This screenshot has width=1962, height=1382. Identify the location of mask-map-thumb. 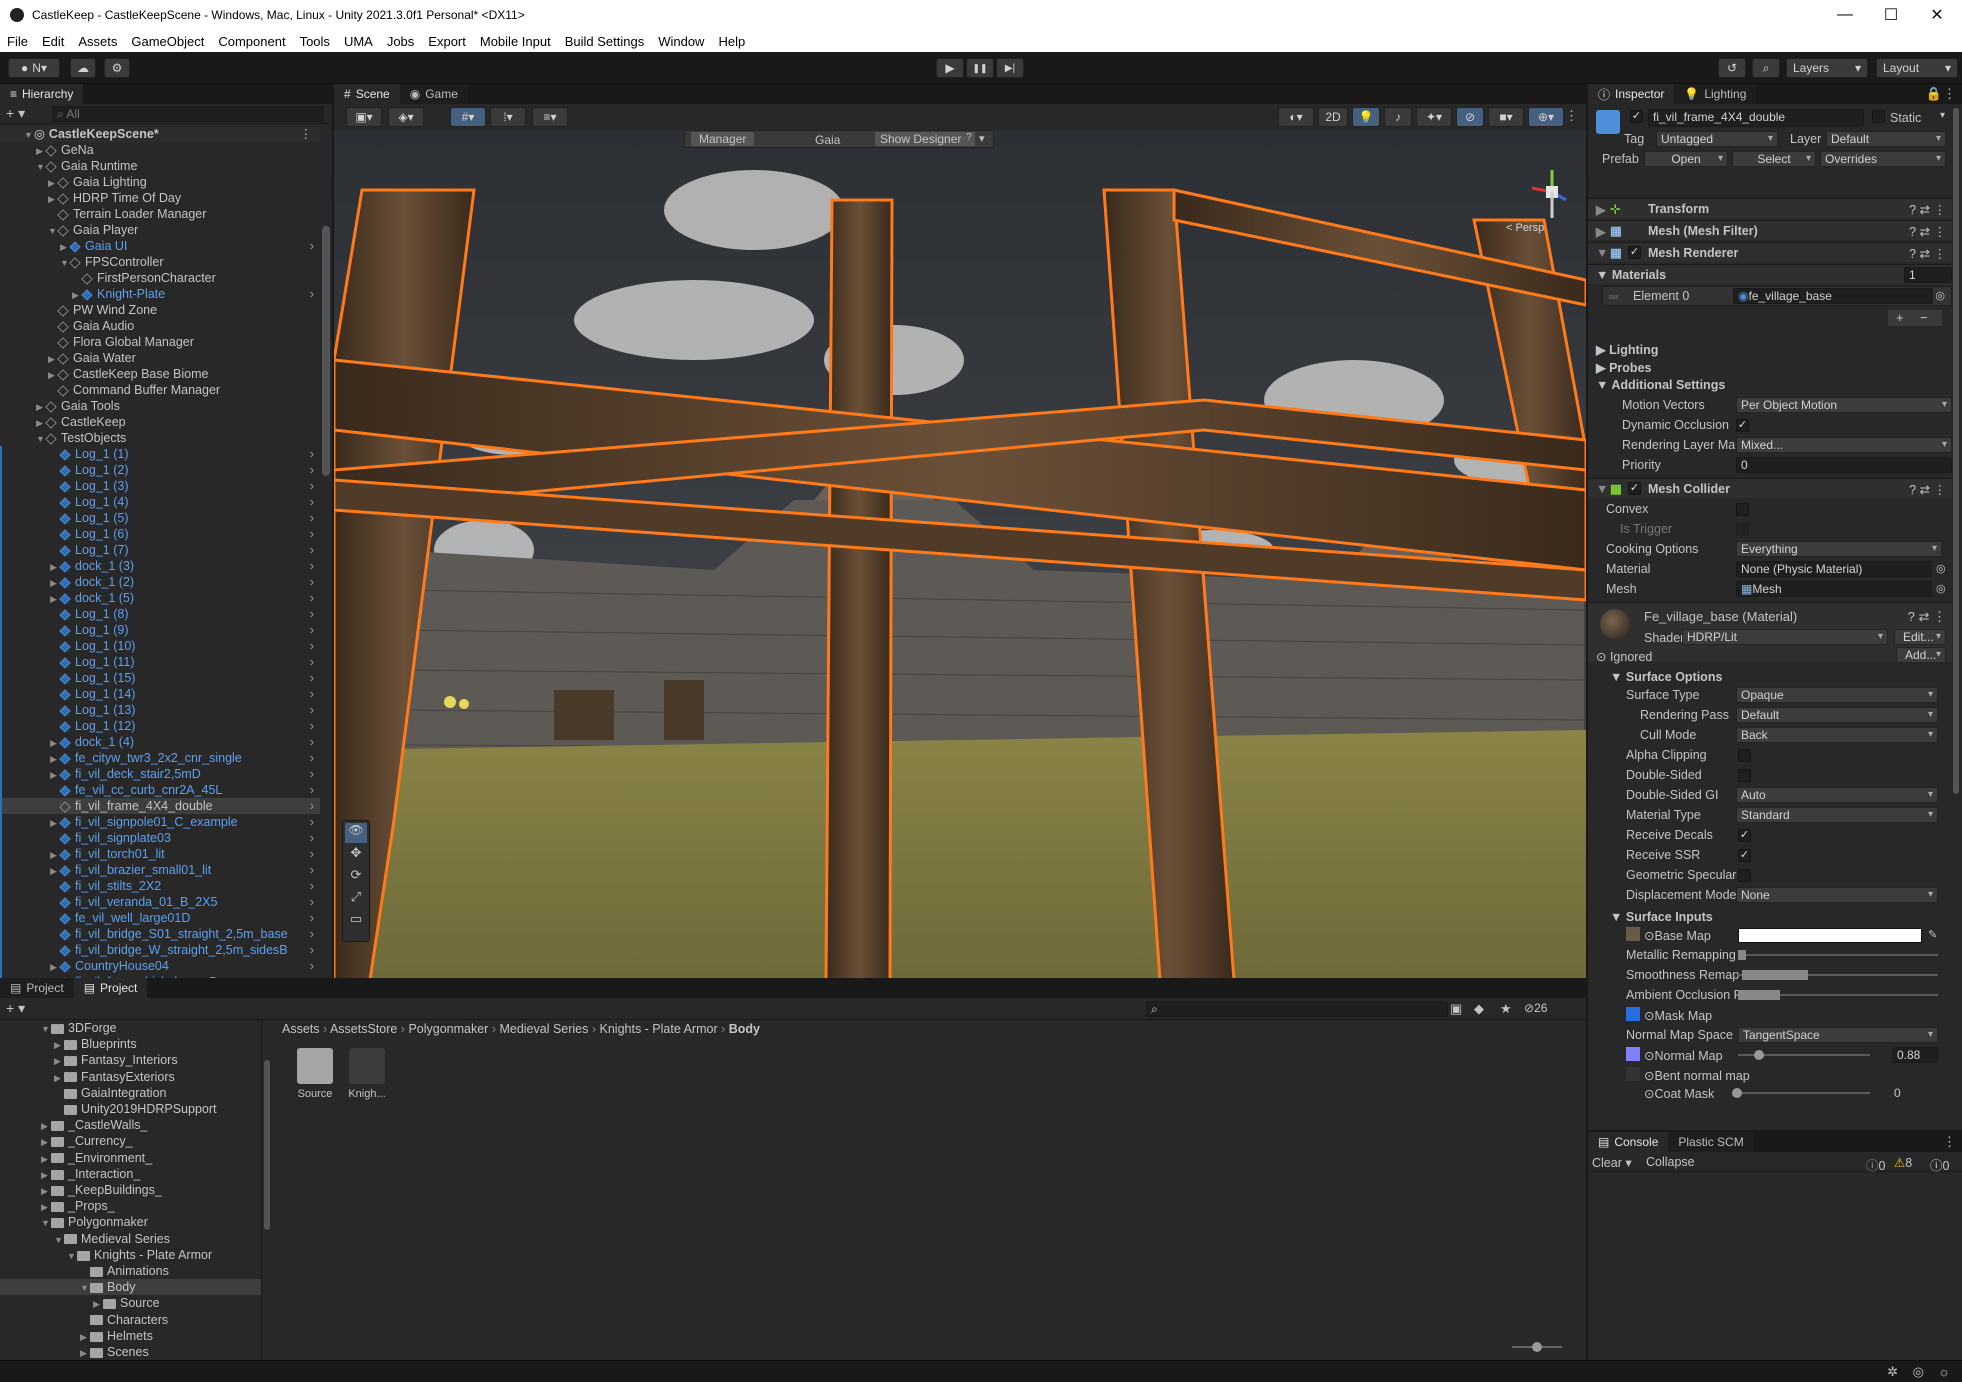
(1633, 1014).